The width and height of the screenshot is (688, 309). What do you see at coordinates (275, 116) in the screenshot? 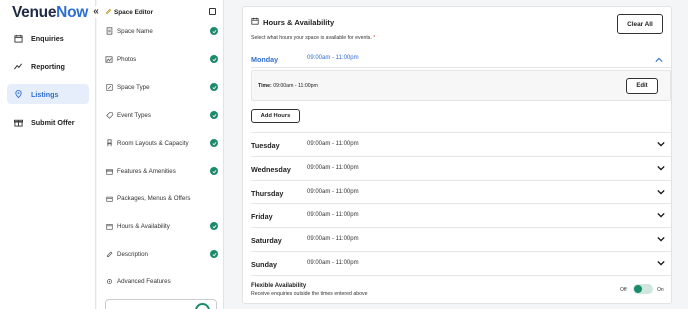
I see `add-hours-button: Add Hours` at bounding box center [275, 116].